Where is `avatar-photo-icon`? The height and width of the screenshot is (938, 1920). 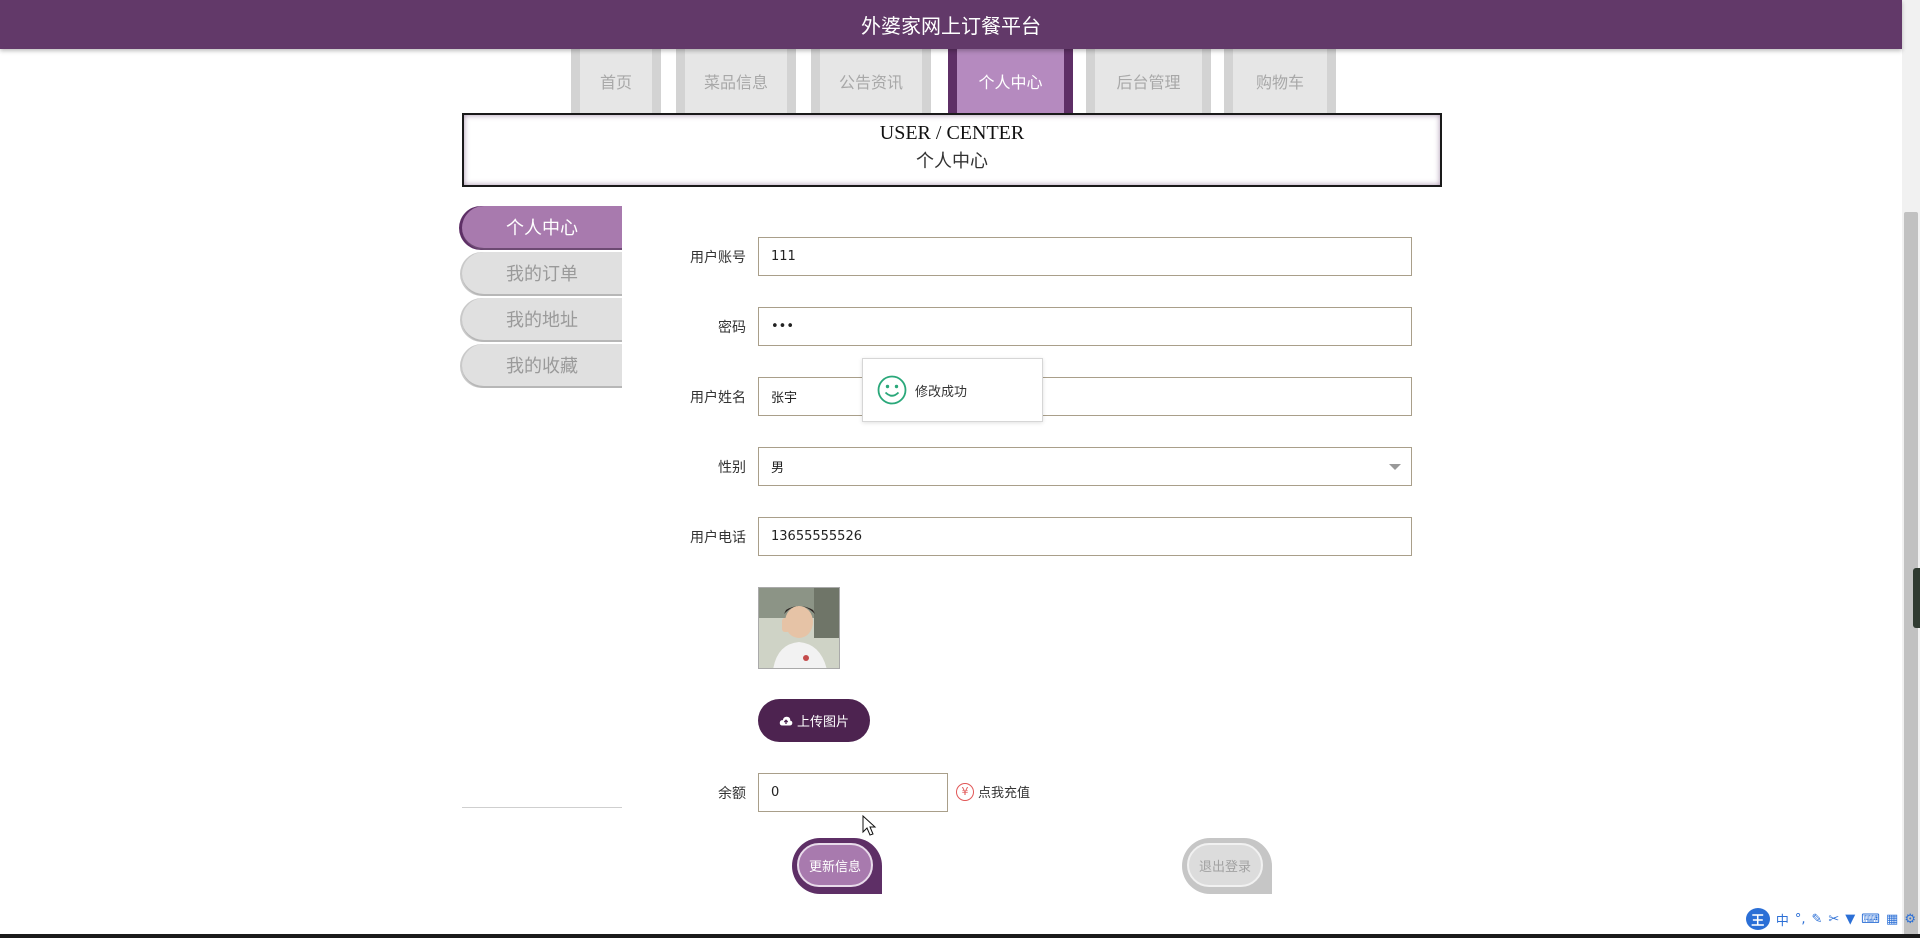 avatar-photo-icon is located at coordinates (799, 628).